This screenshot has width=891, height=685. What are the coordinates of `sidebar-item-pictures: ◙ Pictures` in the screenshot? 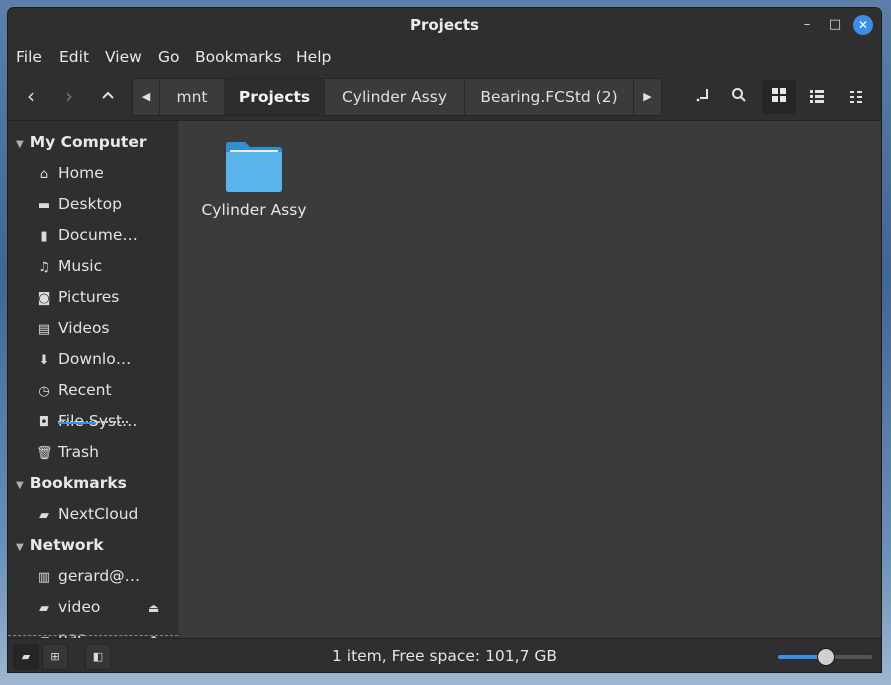 It's located at (106, 297).